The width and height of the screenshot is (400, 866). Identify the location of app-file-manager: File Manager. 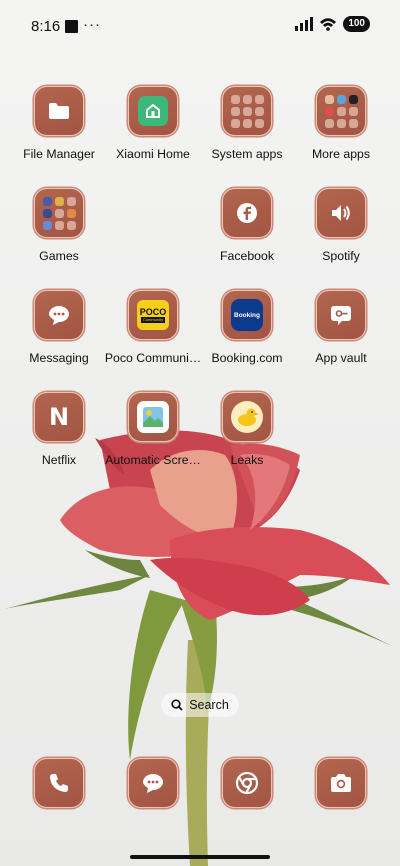
(59, 123).